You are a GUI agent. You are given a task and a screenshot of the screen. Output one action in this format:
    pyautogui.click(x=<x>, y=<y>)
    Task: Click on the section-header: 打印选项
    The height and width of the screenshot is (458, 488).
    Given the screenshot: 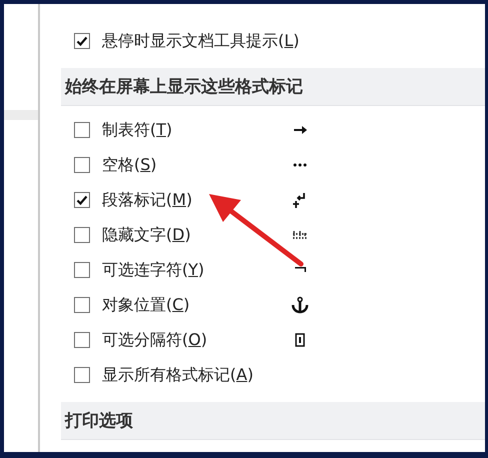 What is the action you would take?
    pyautogui.click(x=273, y=421)
    